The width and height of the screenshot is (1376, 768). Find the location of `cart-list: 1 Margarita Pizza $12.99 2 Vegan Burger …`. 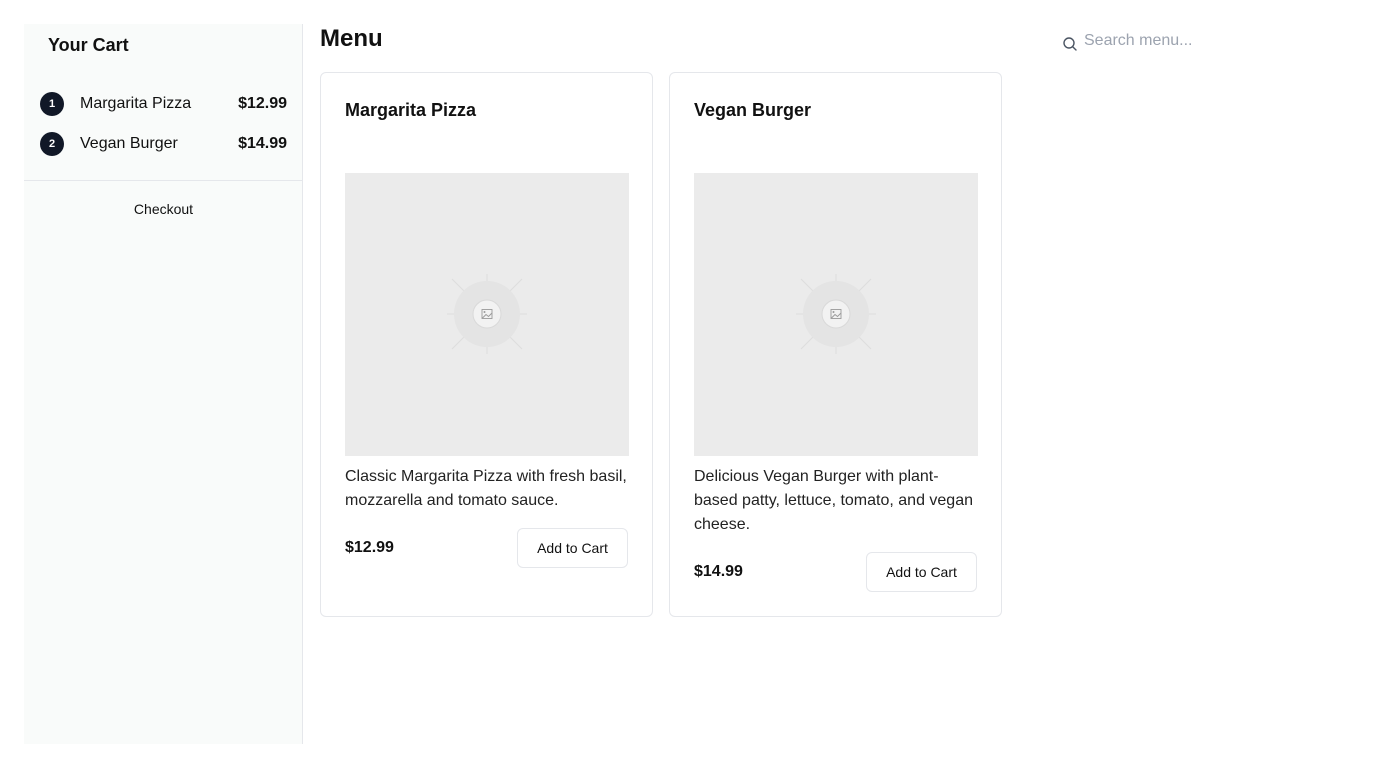

cart-list: 1 Margarita Pizza $12.99 2 Vegan Burger … is located at coordinates (163, 132).